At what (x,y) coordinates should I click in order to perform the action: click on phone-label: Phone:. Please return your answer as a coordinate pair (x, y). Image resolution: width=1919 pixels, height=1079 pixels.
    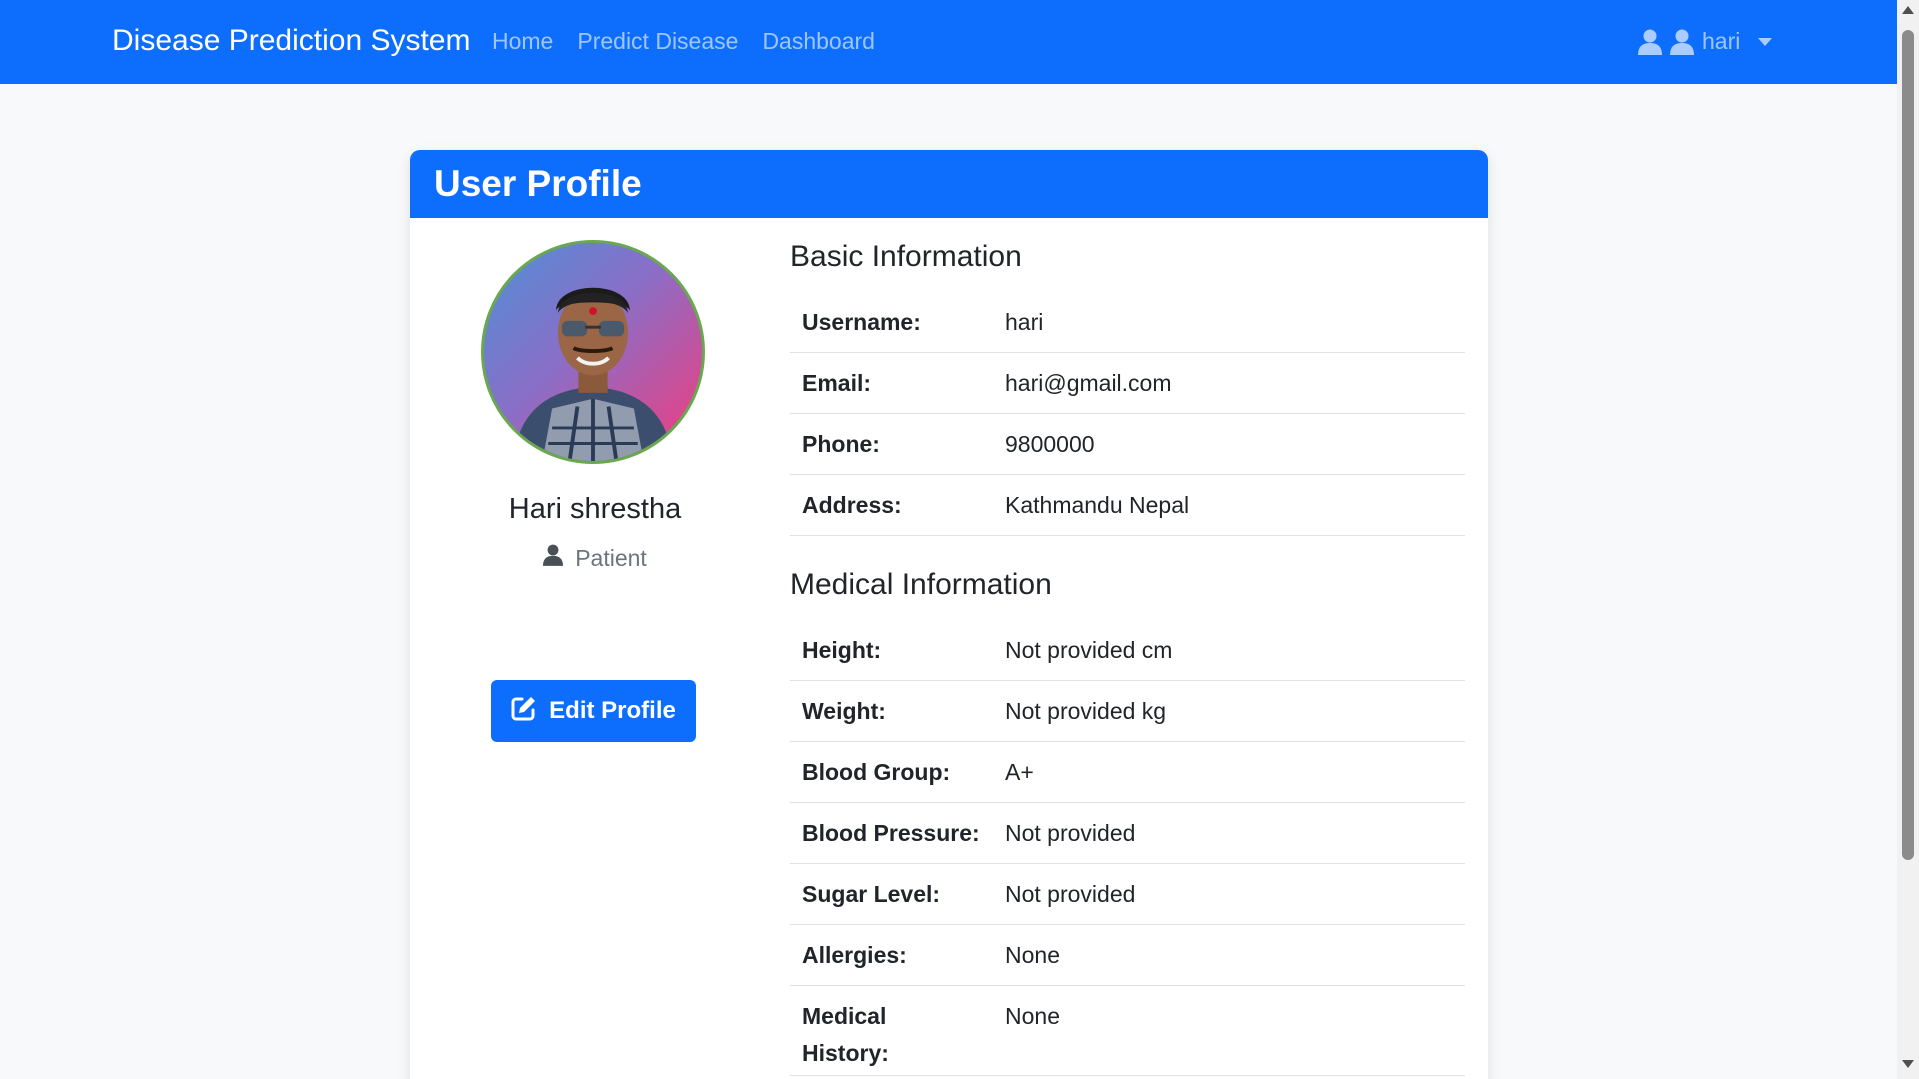
    Looking at the image, I should click on (841, 444).